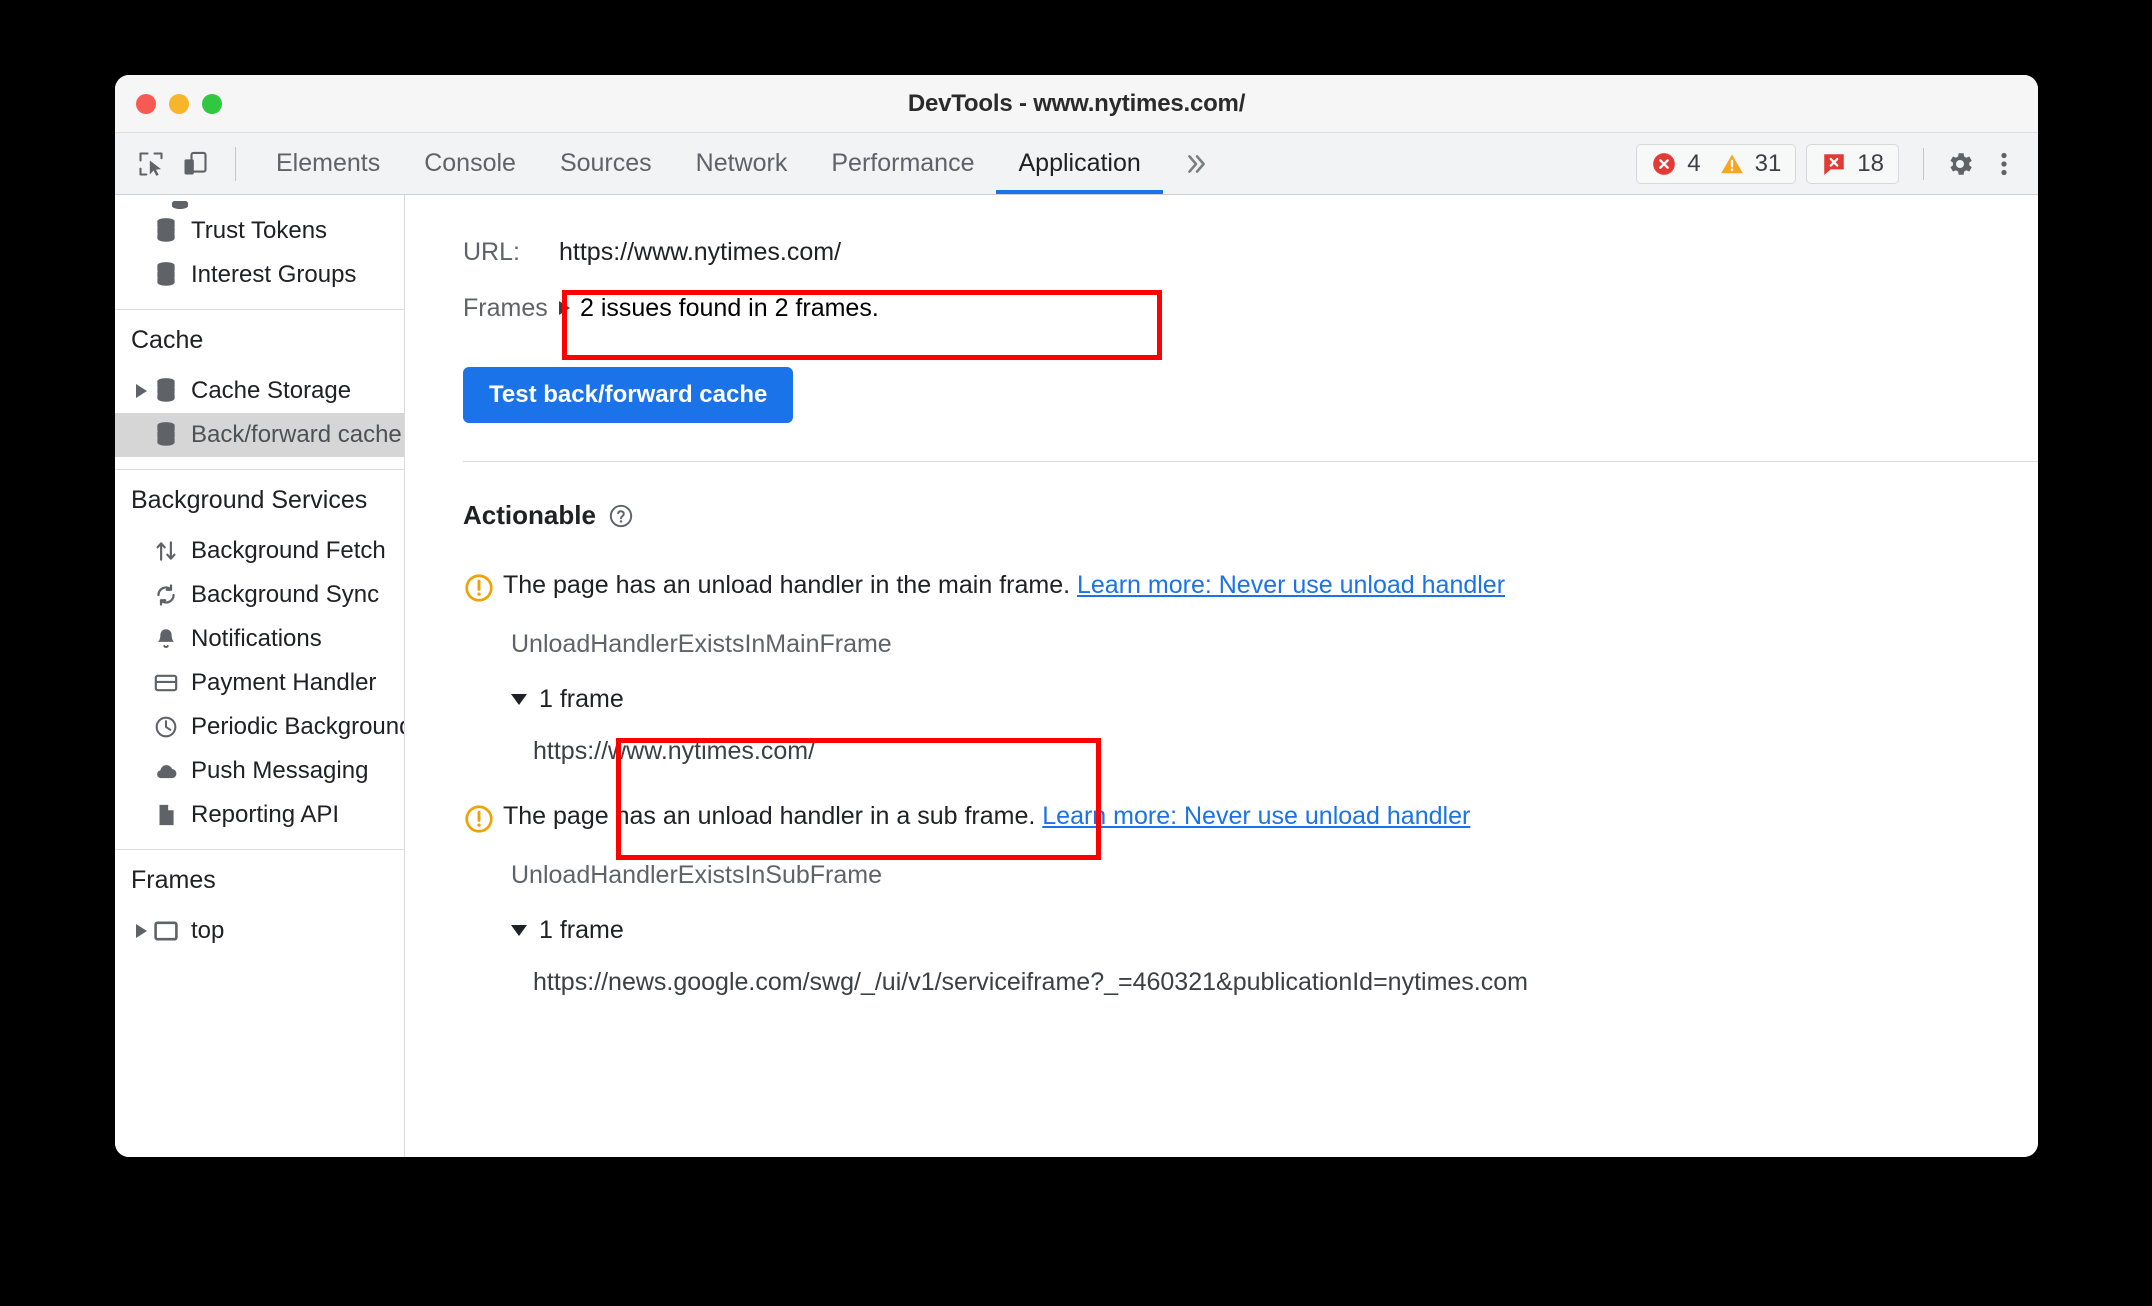 Image resolution: width=2152 pixels, height=1306 pixels. Describe the element at coordinates (259, 595) in the screenshot. I see `sidebar-item-background-sync: Background Sync` at that location.